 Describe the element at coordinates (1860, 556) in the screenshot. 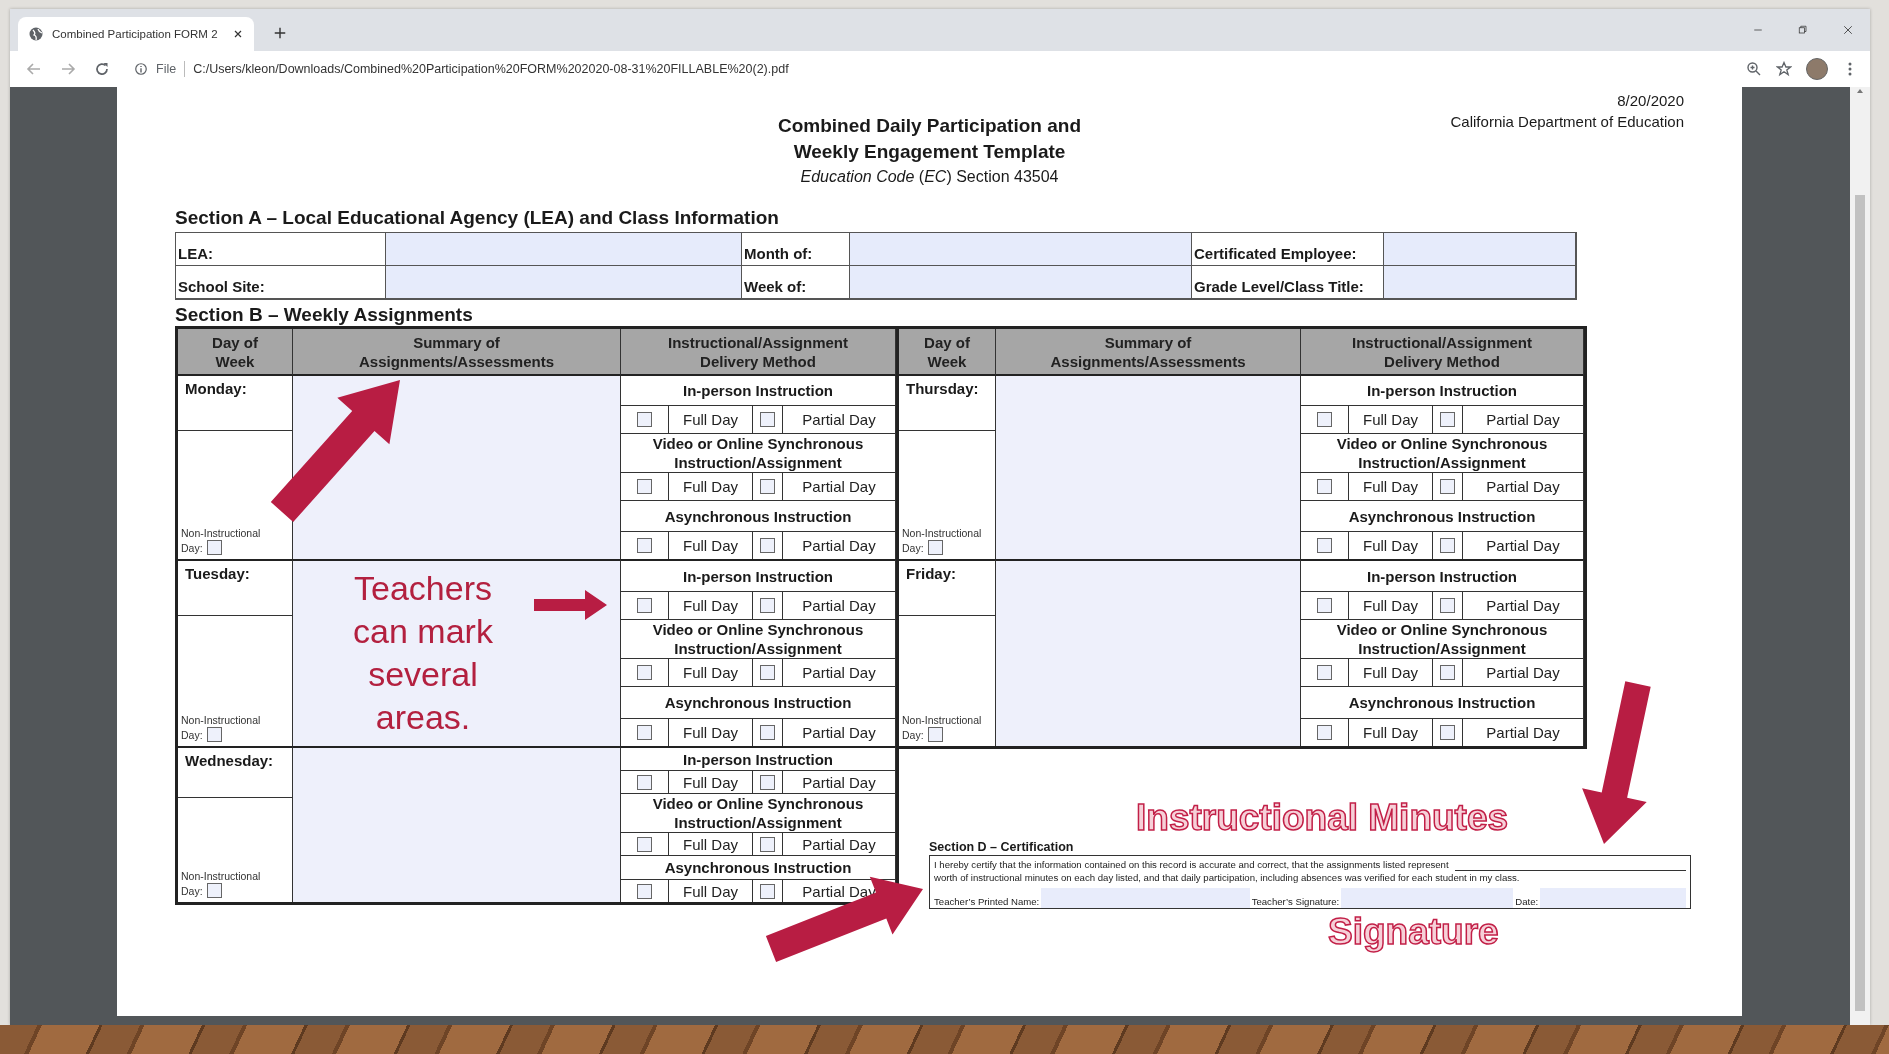

I see `scrollbar` at that location.